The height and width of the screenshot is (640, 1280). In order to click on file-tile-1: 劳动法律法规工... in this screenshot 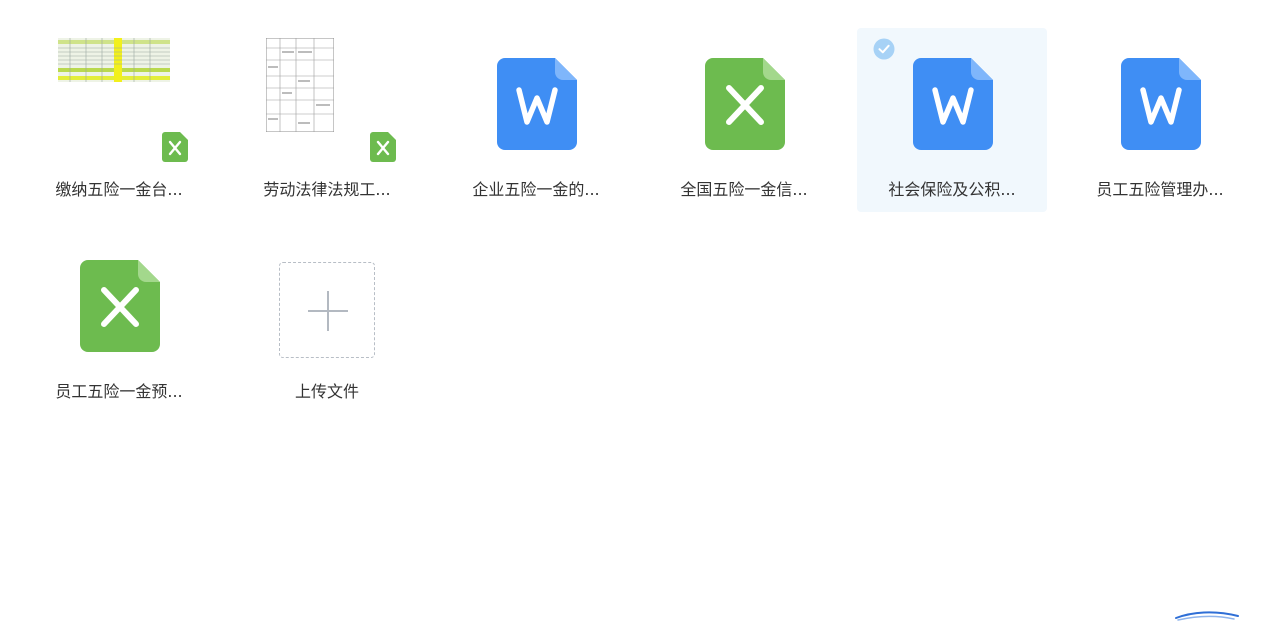, I will do `click(327, 121)`.